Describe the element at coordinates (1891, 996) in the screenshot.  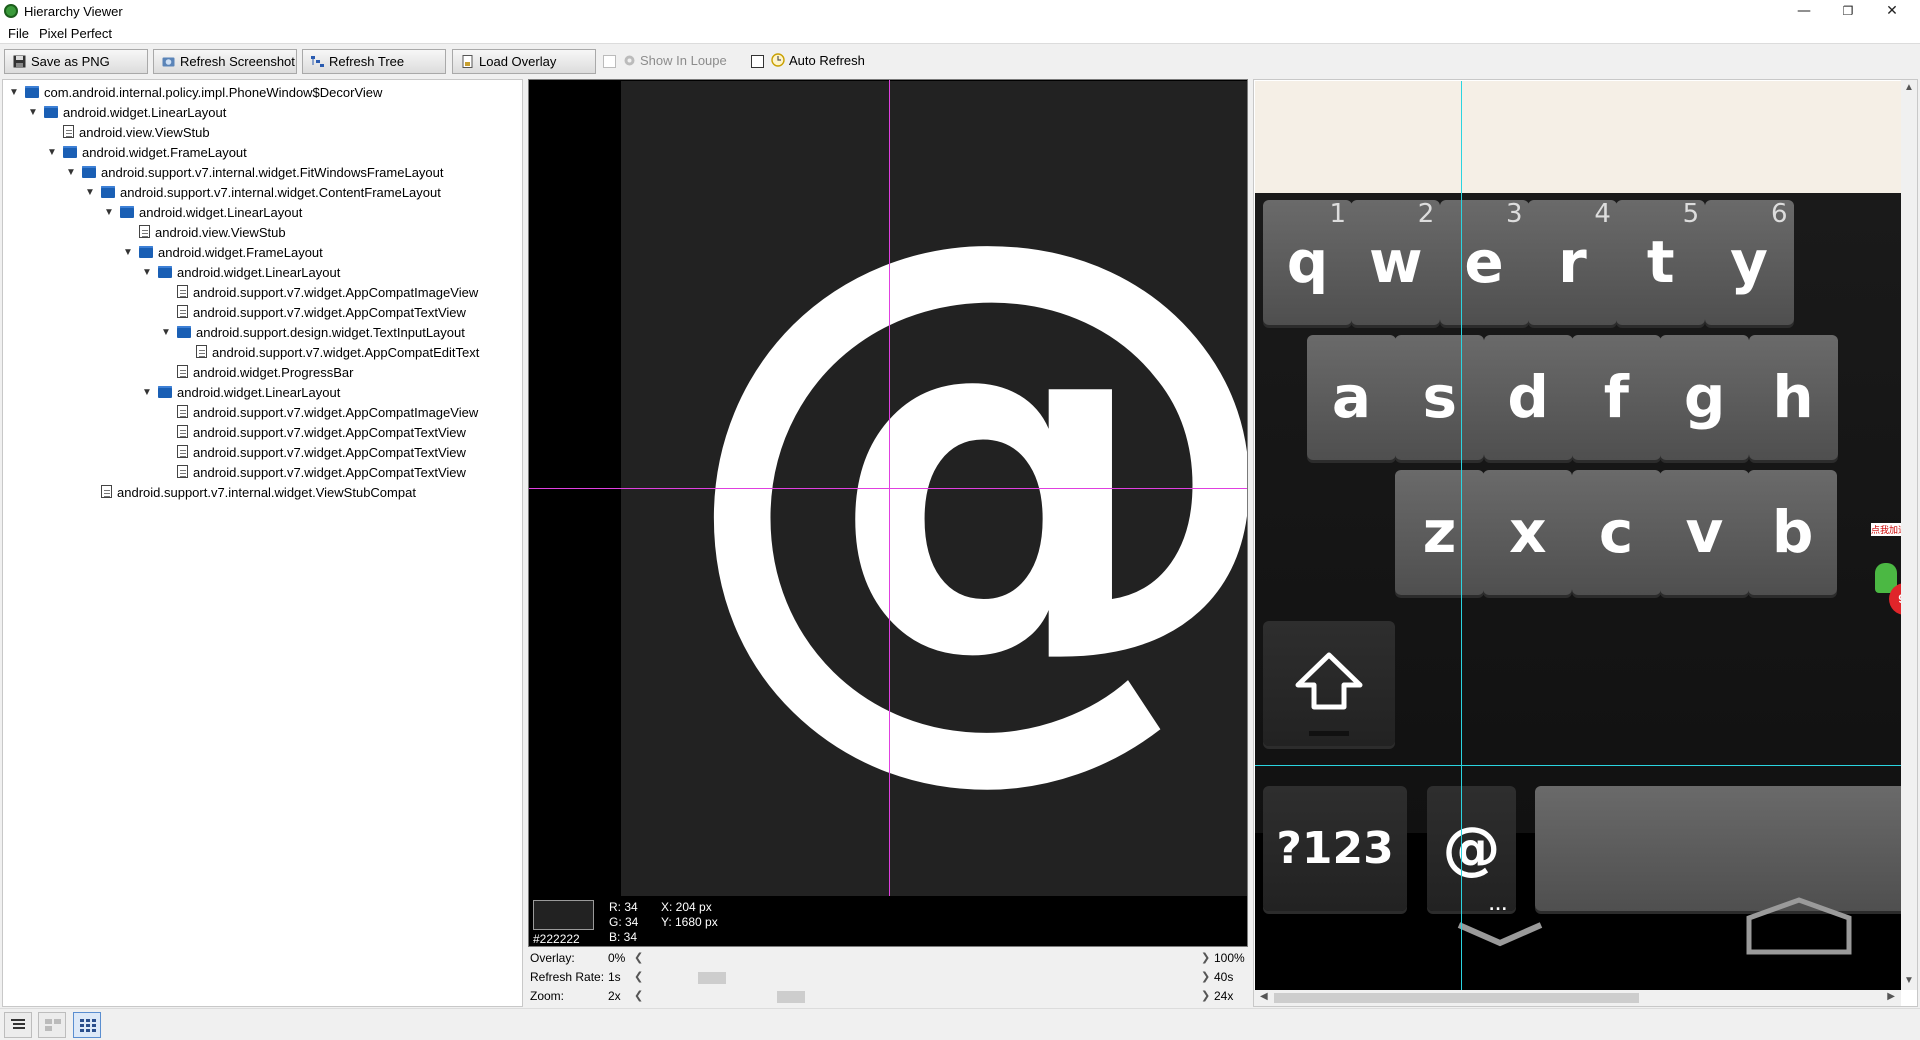
I see `scroll-right-arrow-icon: ▶` at that location.